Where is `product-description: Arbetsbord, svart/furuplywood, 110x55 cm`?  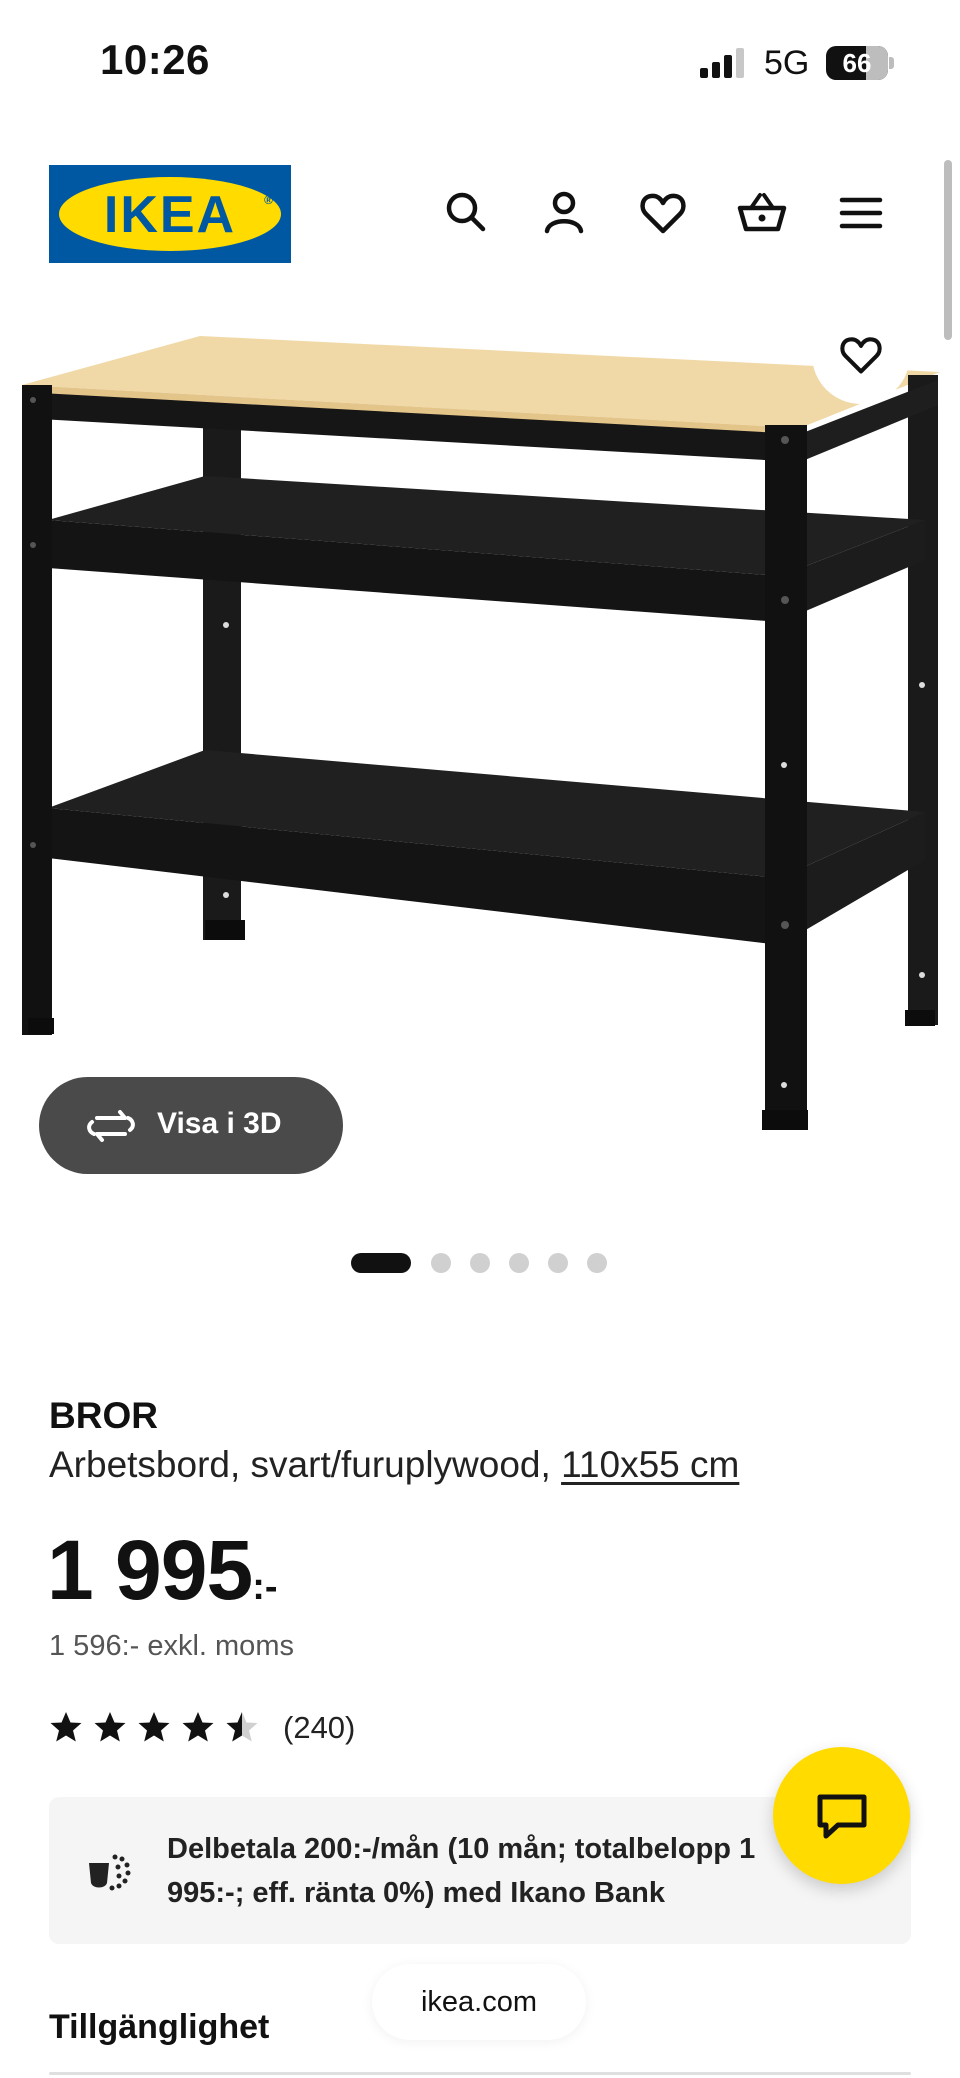
product-description: Arbetsbord, svart/furuplywood, 110x55 cm is located at coordinates (394, 1465).